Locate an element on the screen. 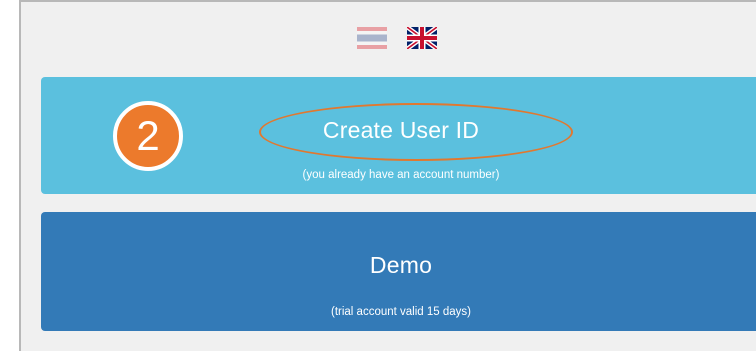 The width and height of the screenshot is (756, 351). uk-flag-icon is located at coordinates (422, 38).